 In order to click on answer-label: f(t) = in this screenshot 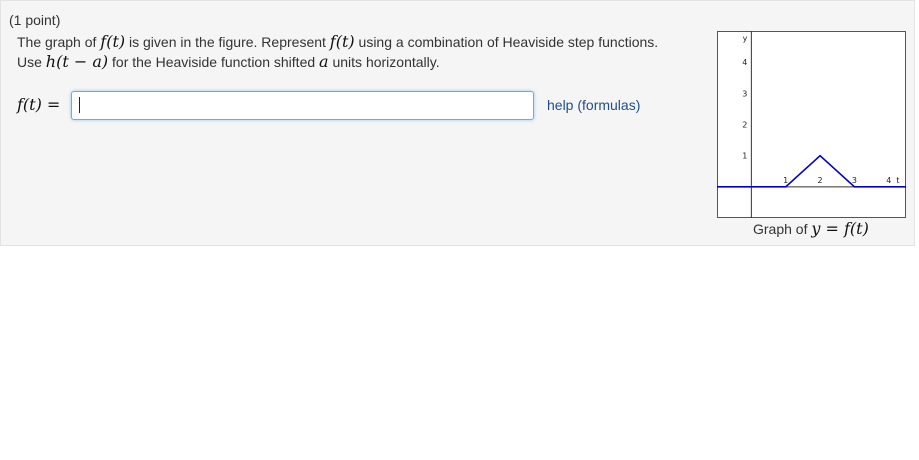, I will do `click(39, 104)`.